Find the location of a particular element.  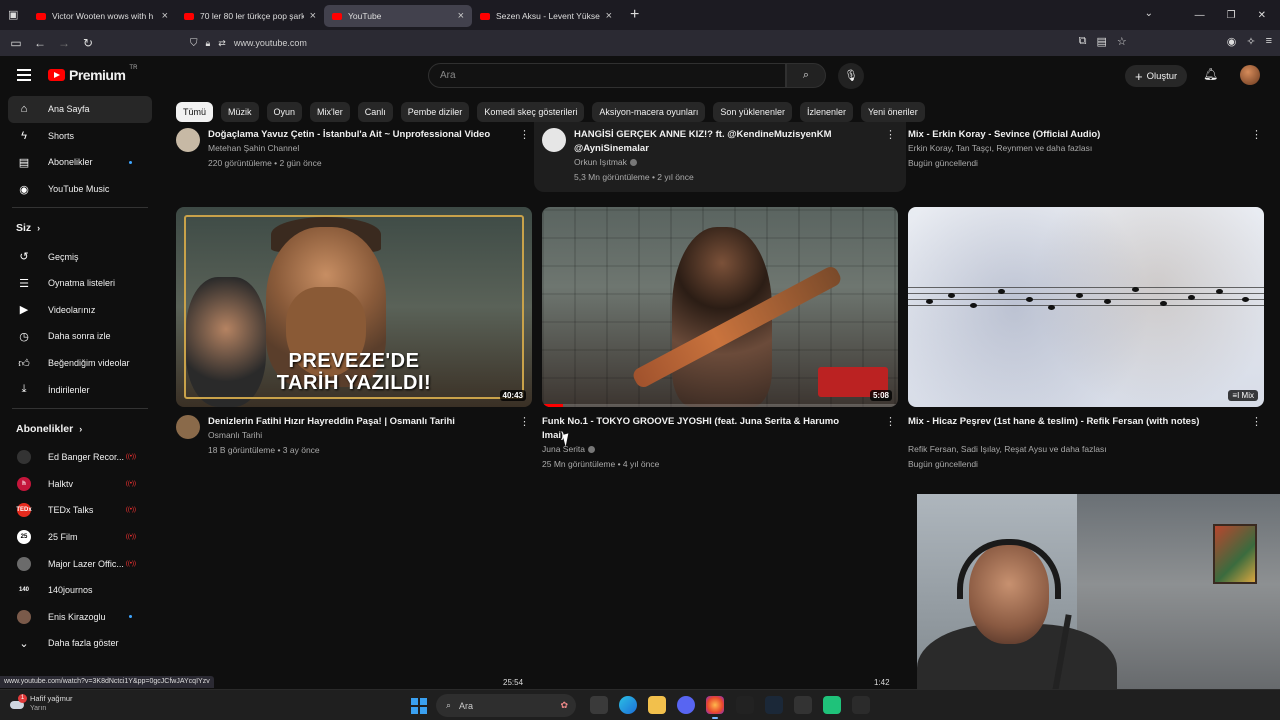

address-bar: ⛉ 🔒︎ ⇄ www.youtube.com is located at coordinates (248, 43).